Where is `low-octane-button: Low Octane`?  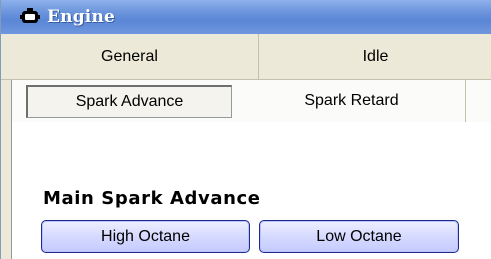 low-octane-button: Low Octane is located at coordinates (359, 236).